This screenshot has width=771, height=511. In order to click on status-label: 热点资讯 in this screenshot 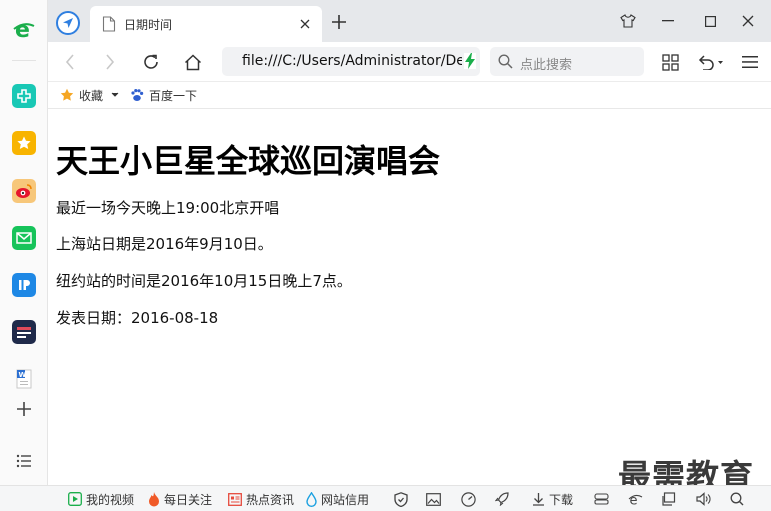, I will do `click(270, 499)`.